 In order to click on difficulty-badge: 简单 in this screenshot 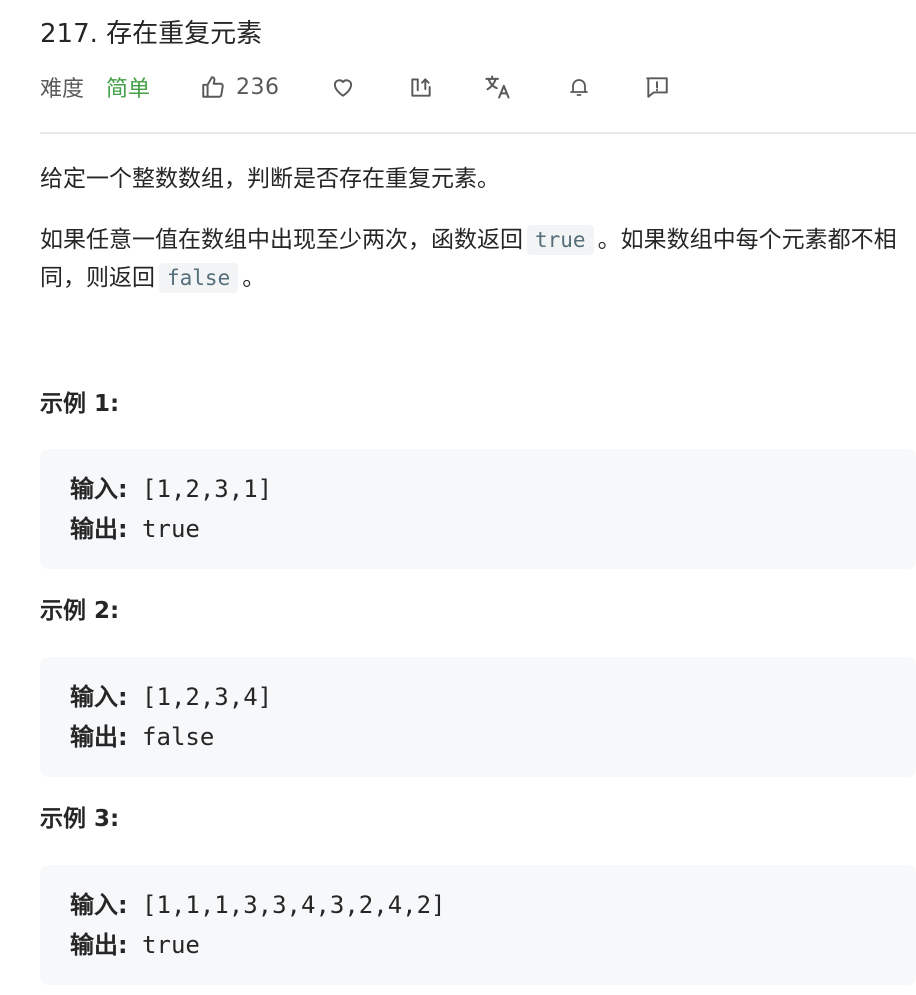, I will do `click(128, 89)`.